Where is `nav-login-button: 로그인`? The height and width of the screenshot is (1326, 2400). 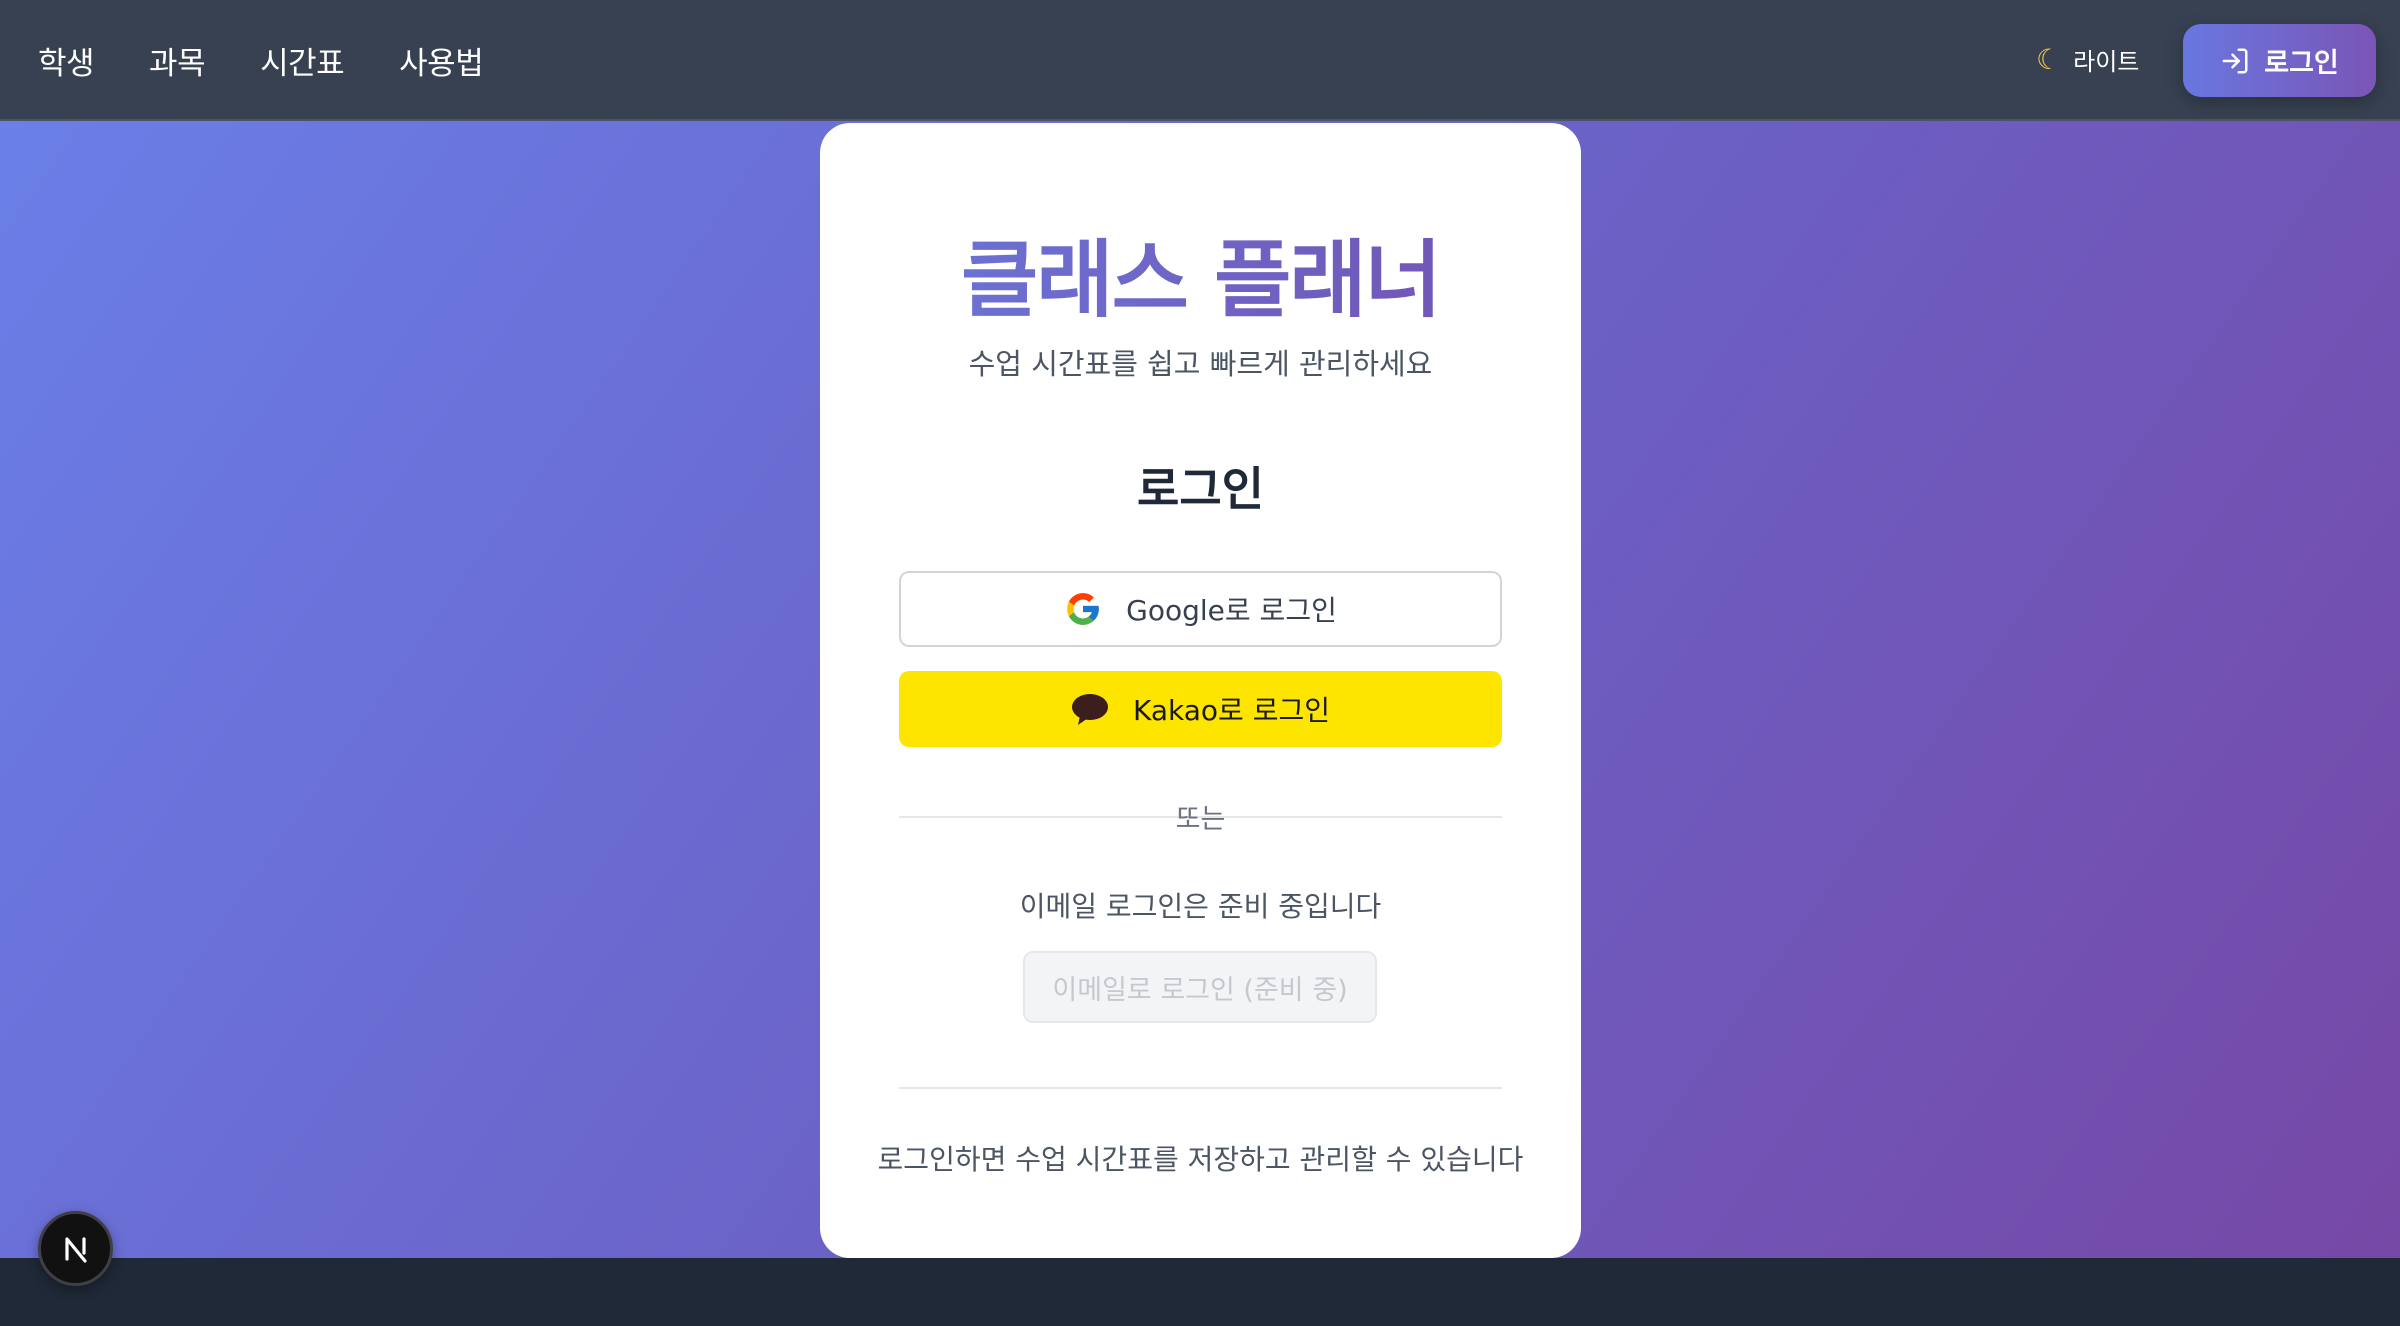
nav-login-button: 로그인 is located at coordinates (2279, 60).